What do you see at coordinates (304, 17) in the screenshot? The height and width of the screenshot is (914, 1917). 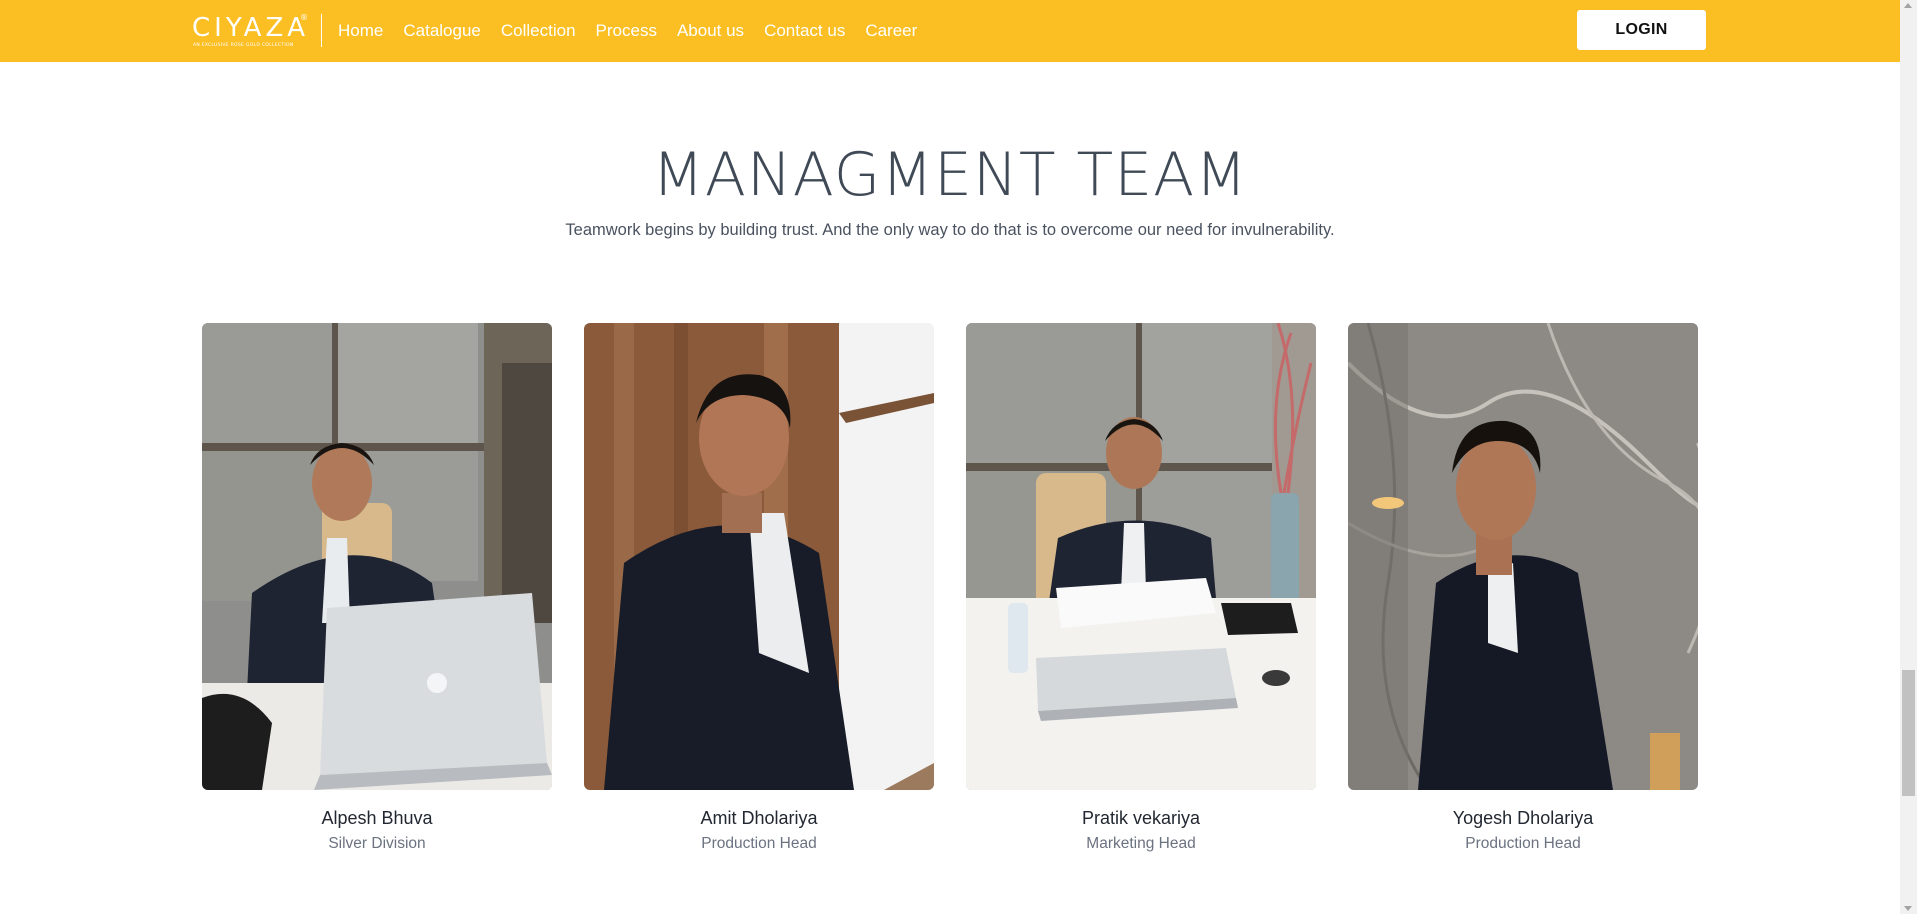 I see `registered-mark: ®` at bounding box center [304, 17].